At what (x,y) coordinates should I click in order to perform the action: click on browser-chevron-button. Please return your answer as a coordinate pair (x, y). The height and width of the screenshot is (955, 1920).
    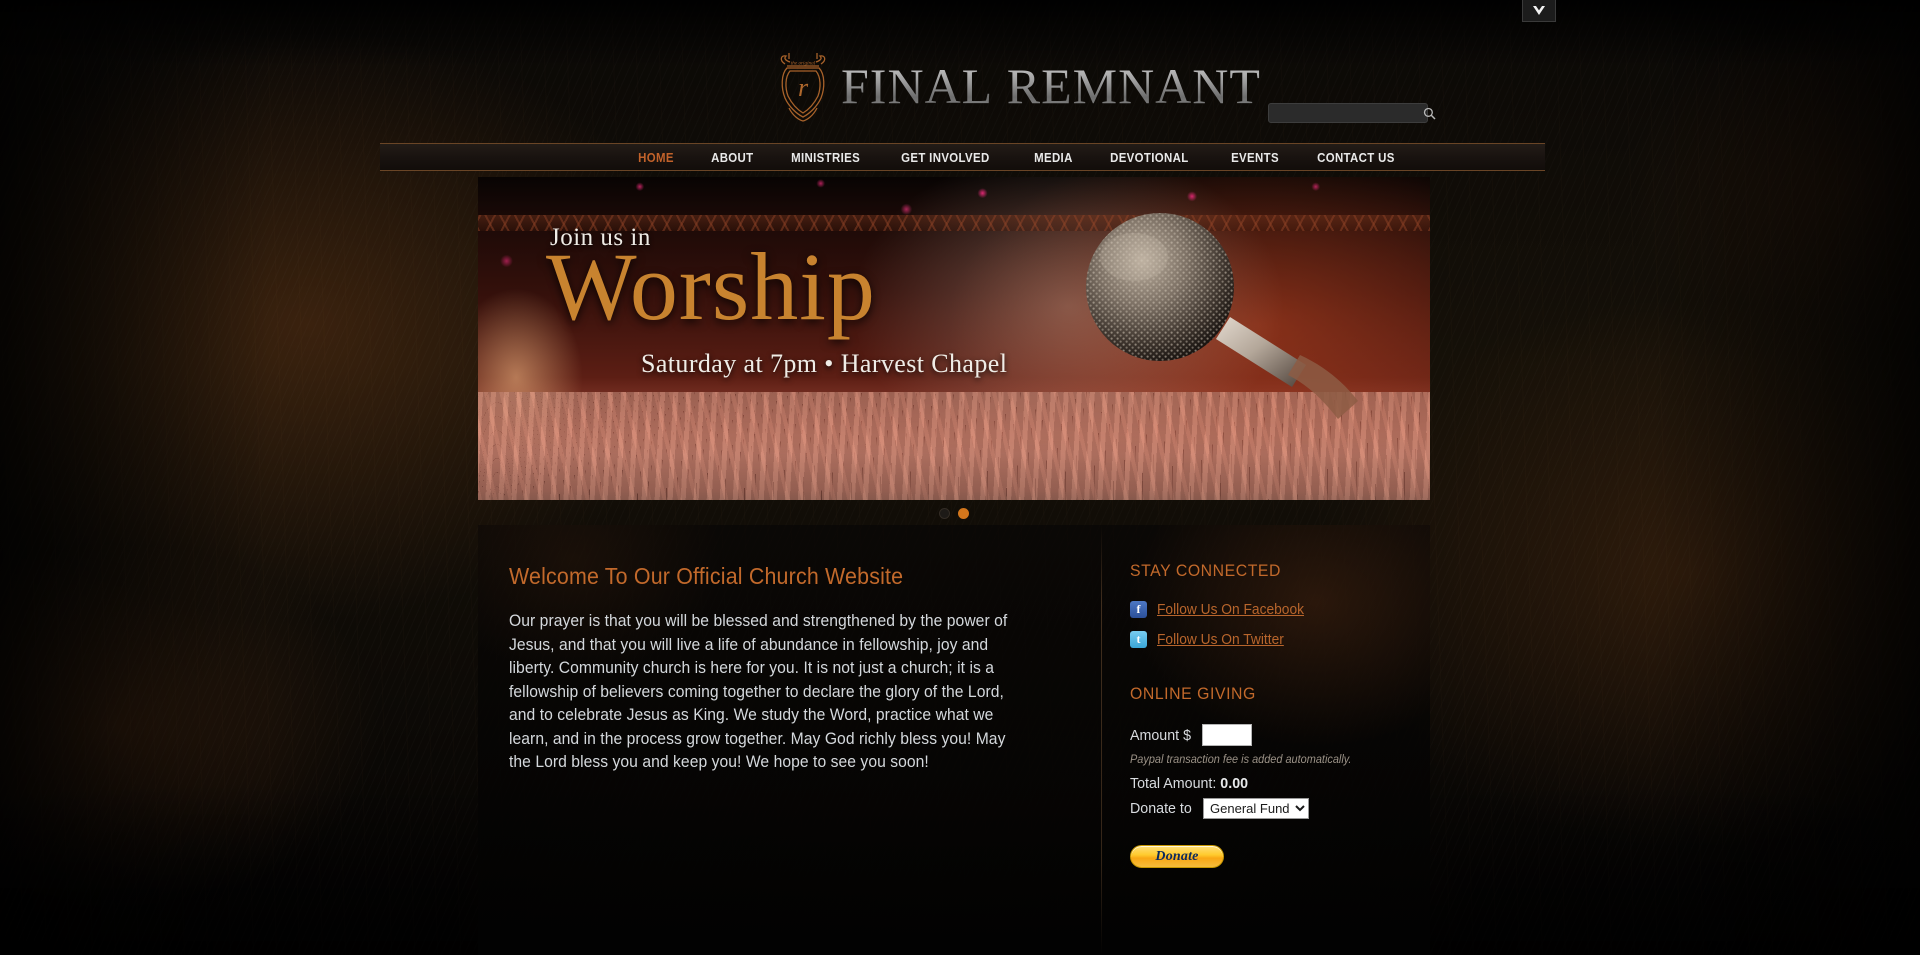
    Looking at the image, I should click on (1539, 11).